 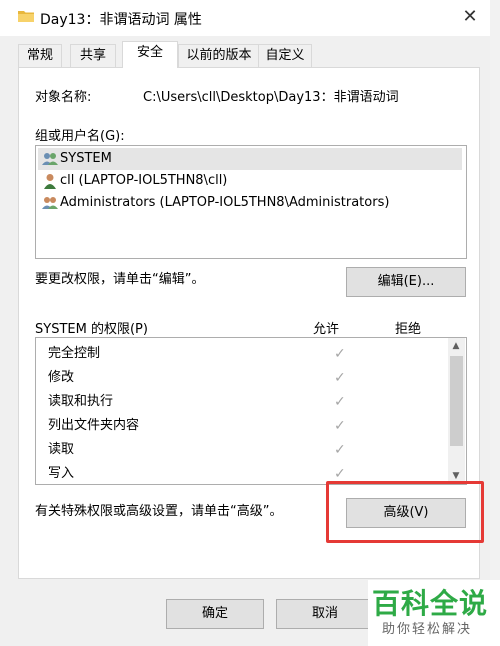 I want to click on user-item-cll: cll (LAPTOP-IOL5THN8\cll), so click(x=132, y=181).